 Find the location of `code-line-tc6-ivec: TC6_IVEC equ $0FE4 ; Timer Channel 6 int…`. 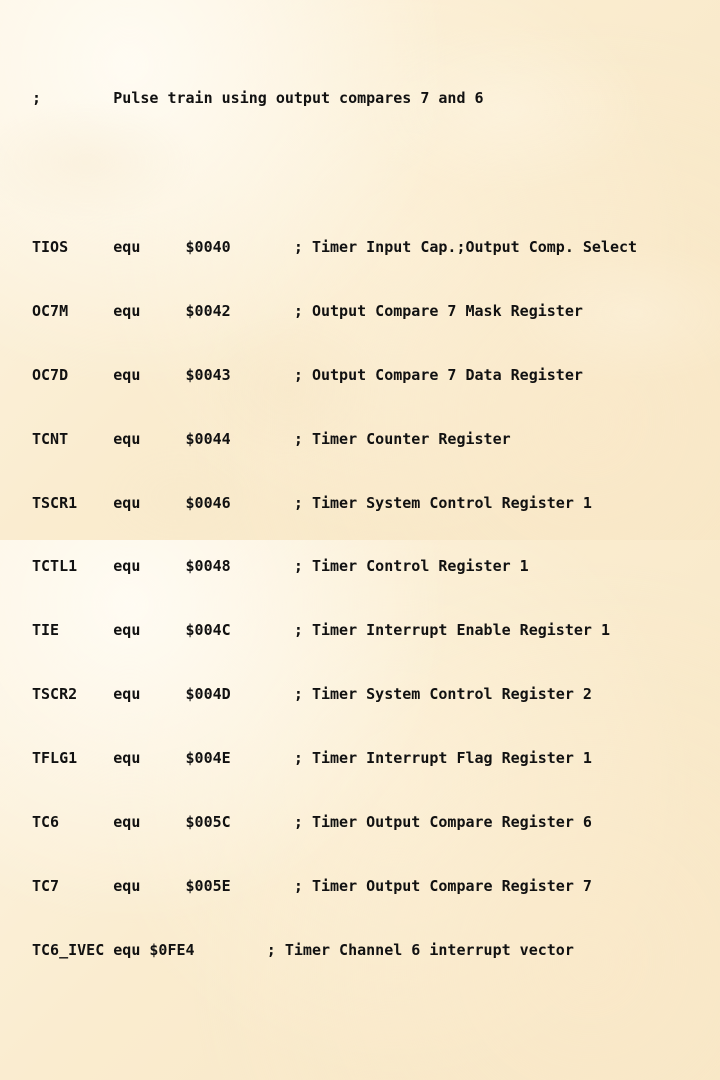

code-line-tc6-ivec: TC6_IVEC equ $0FE4 ; Timer Channel 6 int… is located at coordinates (303, 949).